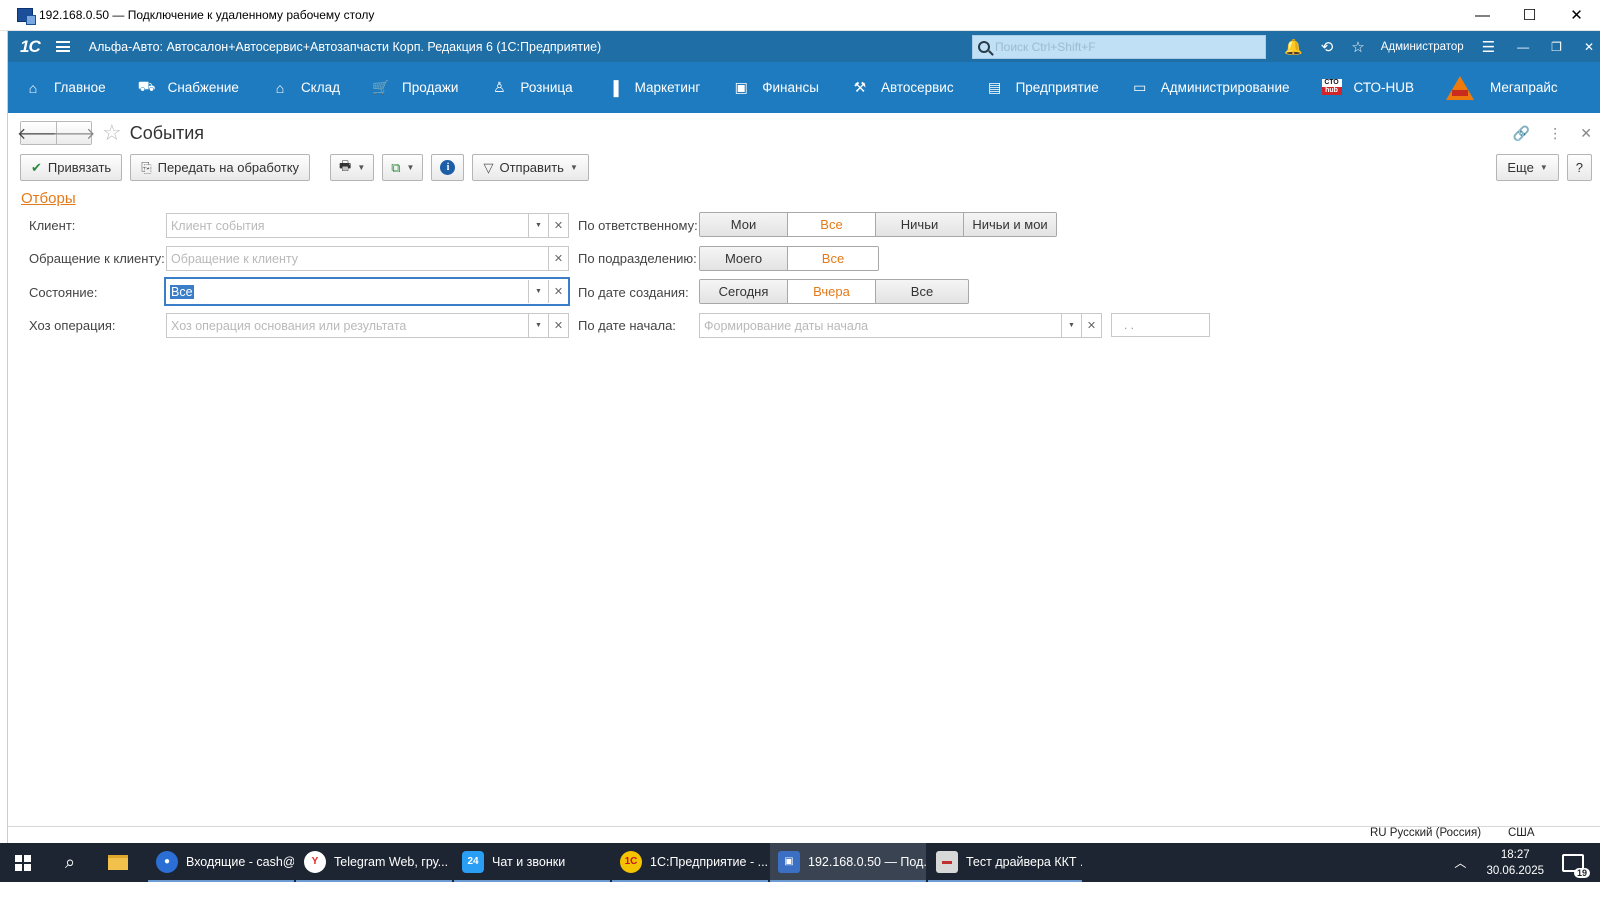 This screenshot has height=900, width=1600. I want to click on start-button, so click(23, 862).